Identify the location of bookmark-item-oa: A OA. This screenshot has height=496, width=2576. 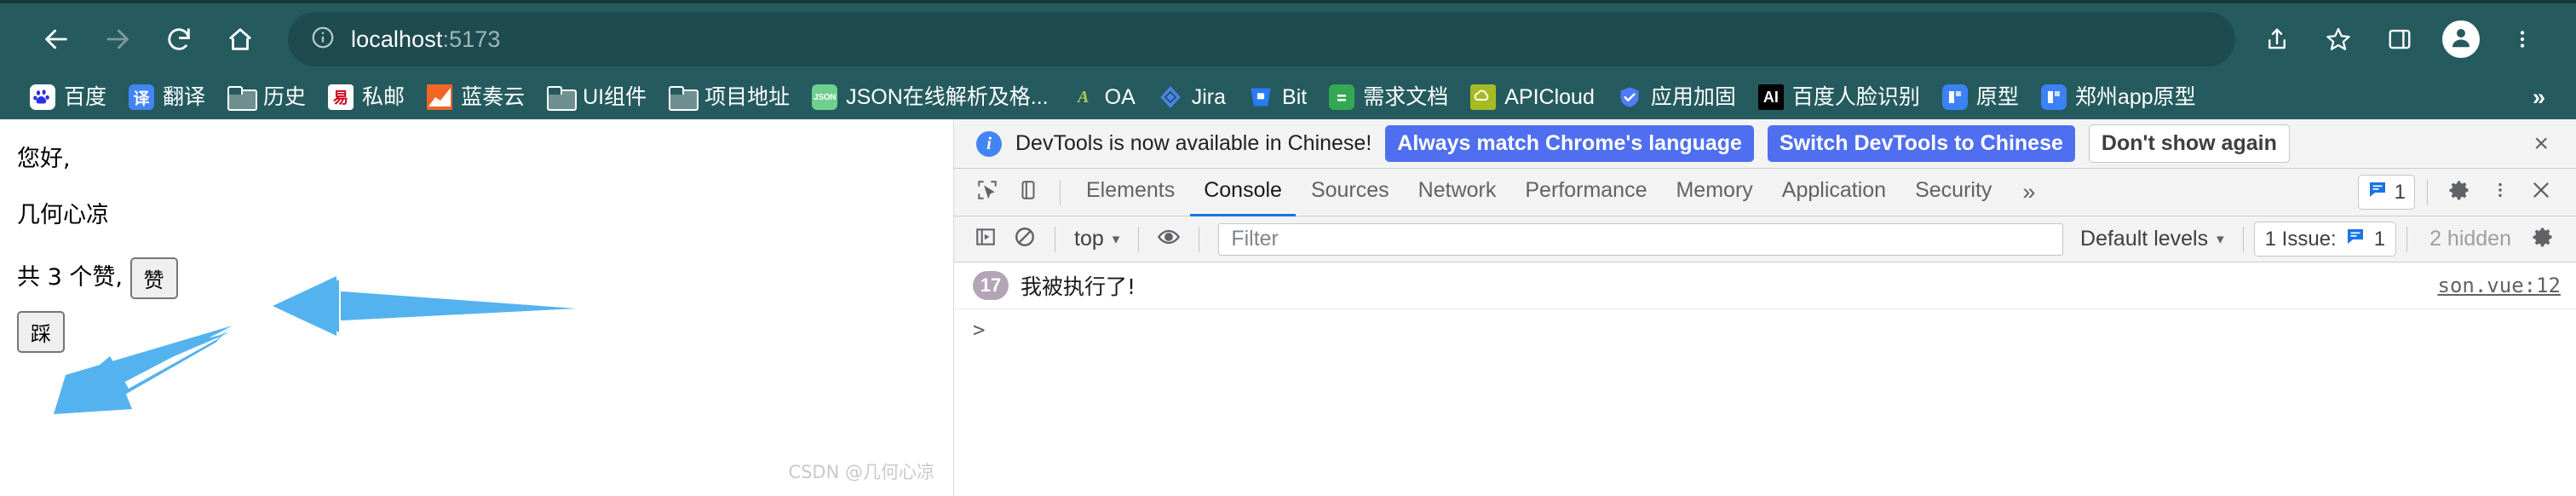
(1103, 97).